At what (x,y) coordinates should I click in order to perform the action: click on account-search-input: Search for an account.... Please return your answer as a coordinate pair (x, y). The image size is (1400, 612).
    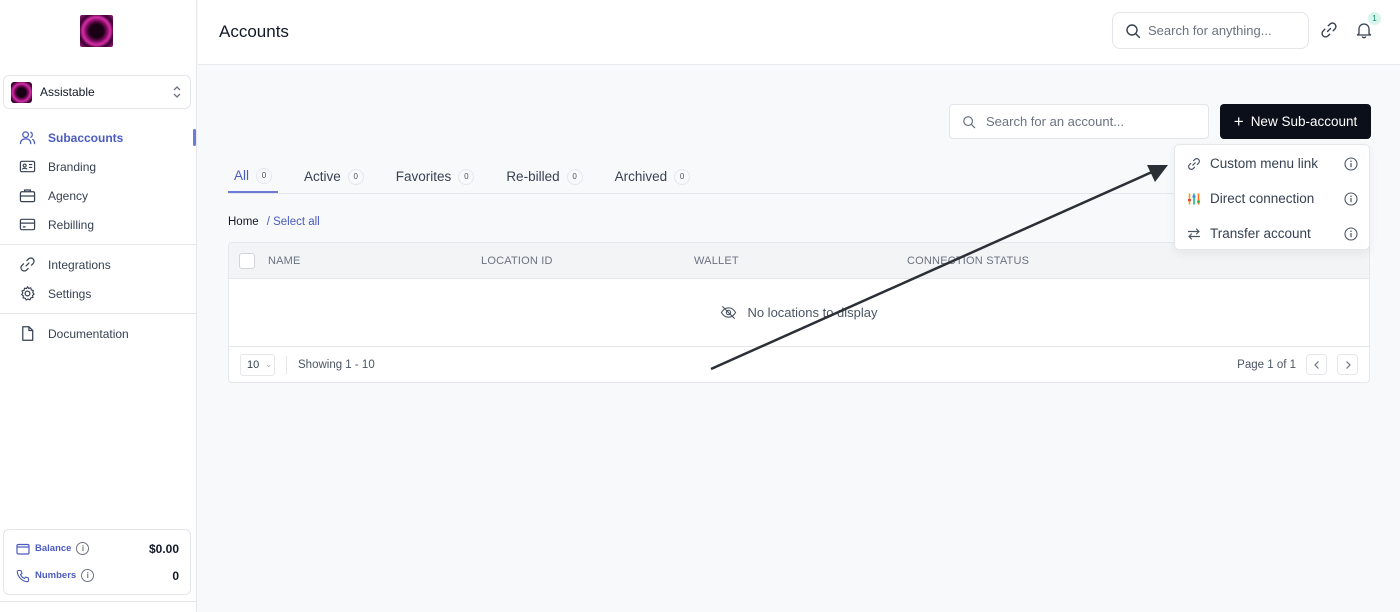
    Looking at the image, I should click on (1079, 121).